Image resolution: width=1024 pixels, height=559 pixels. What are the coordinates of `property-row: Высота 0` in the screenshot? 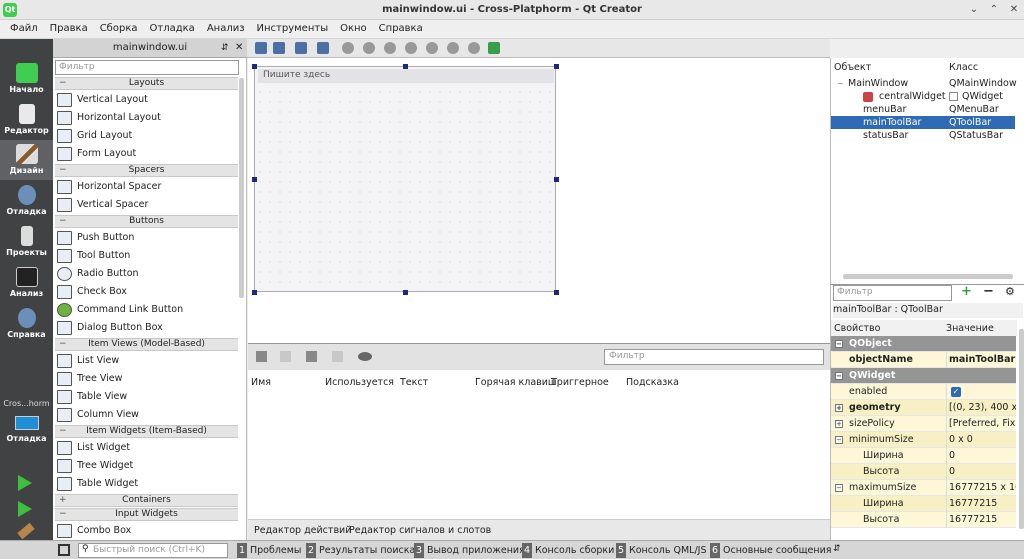 It's located at (923, 472).